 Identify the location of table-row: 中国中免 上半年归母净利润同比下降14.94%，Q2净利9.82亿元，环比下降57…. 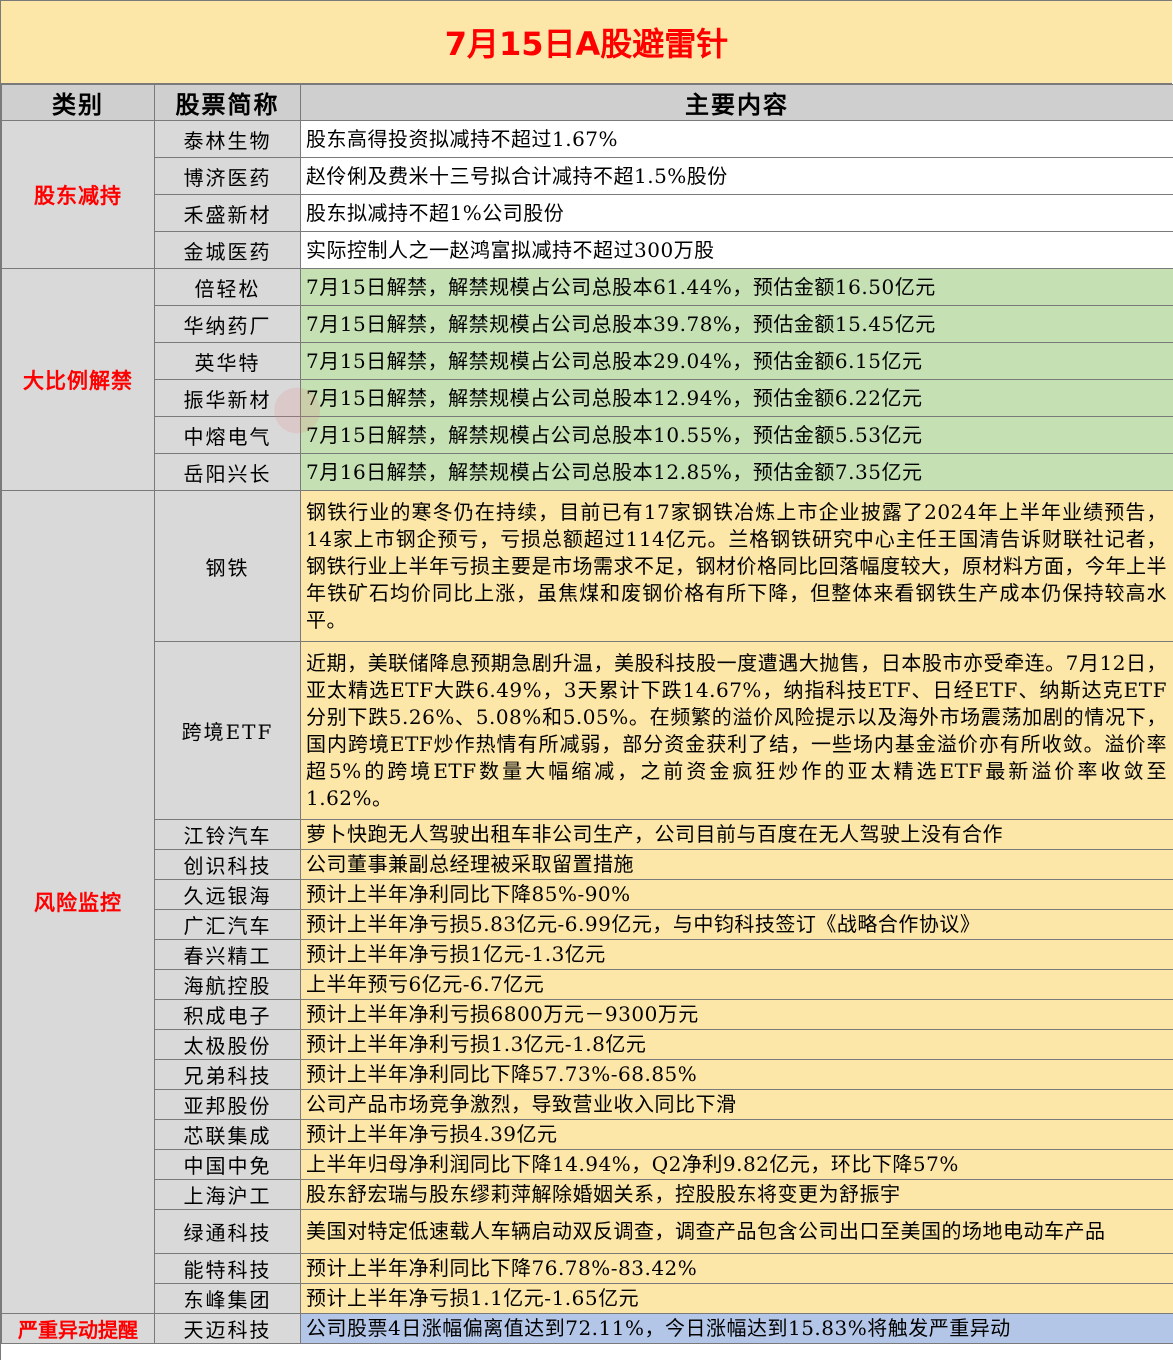
(587, 1164).